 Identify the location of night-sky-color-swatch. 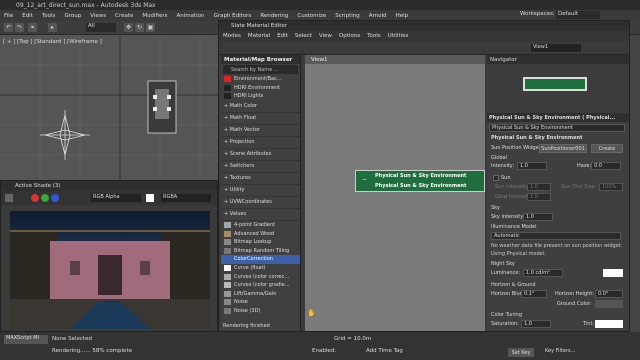
(613, 273).